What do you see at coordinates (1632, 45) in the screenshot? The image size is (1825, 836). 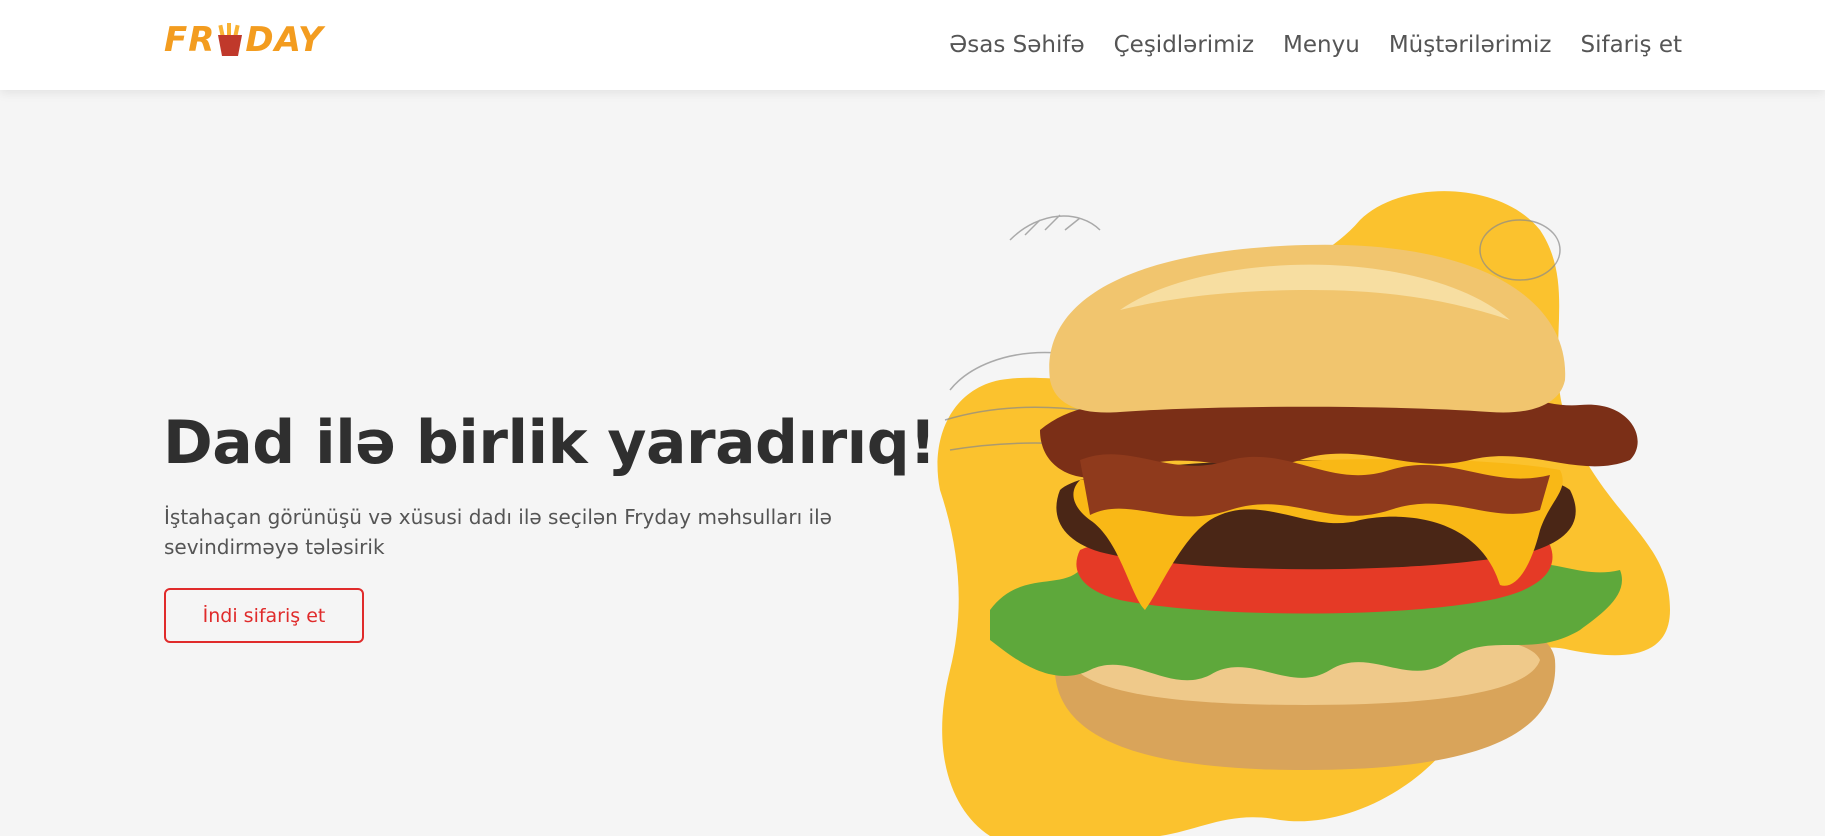 I see `nav-order: Sifariş et` at bounding box center [1632, 45].